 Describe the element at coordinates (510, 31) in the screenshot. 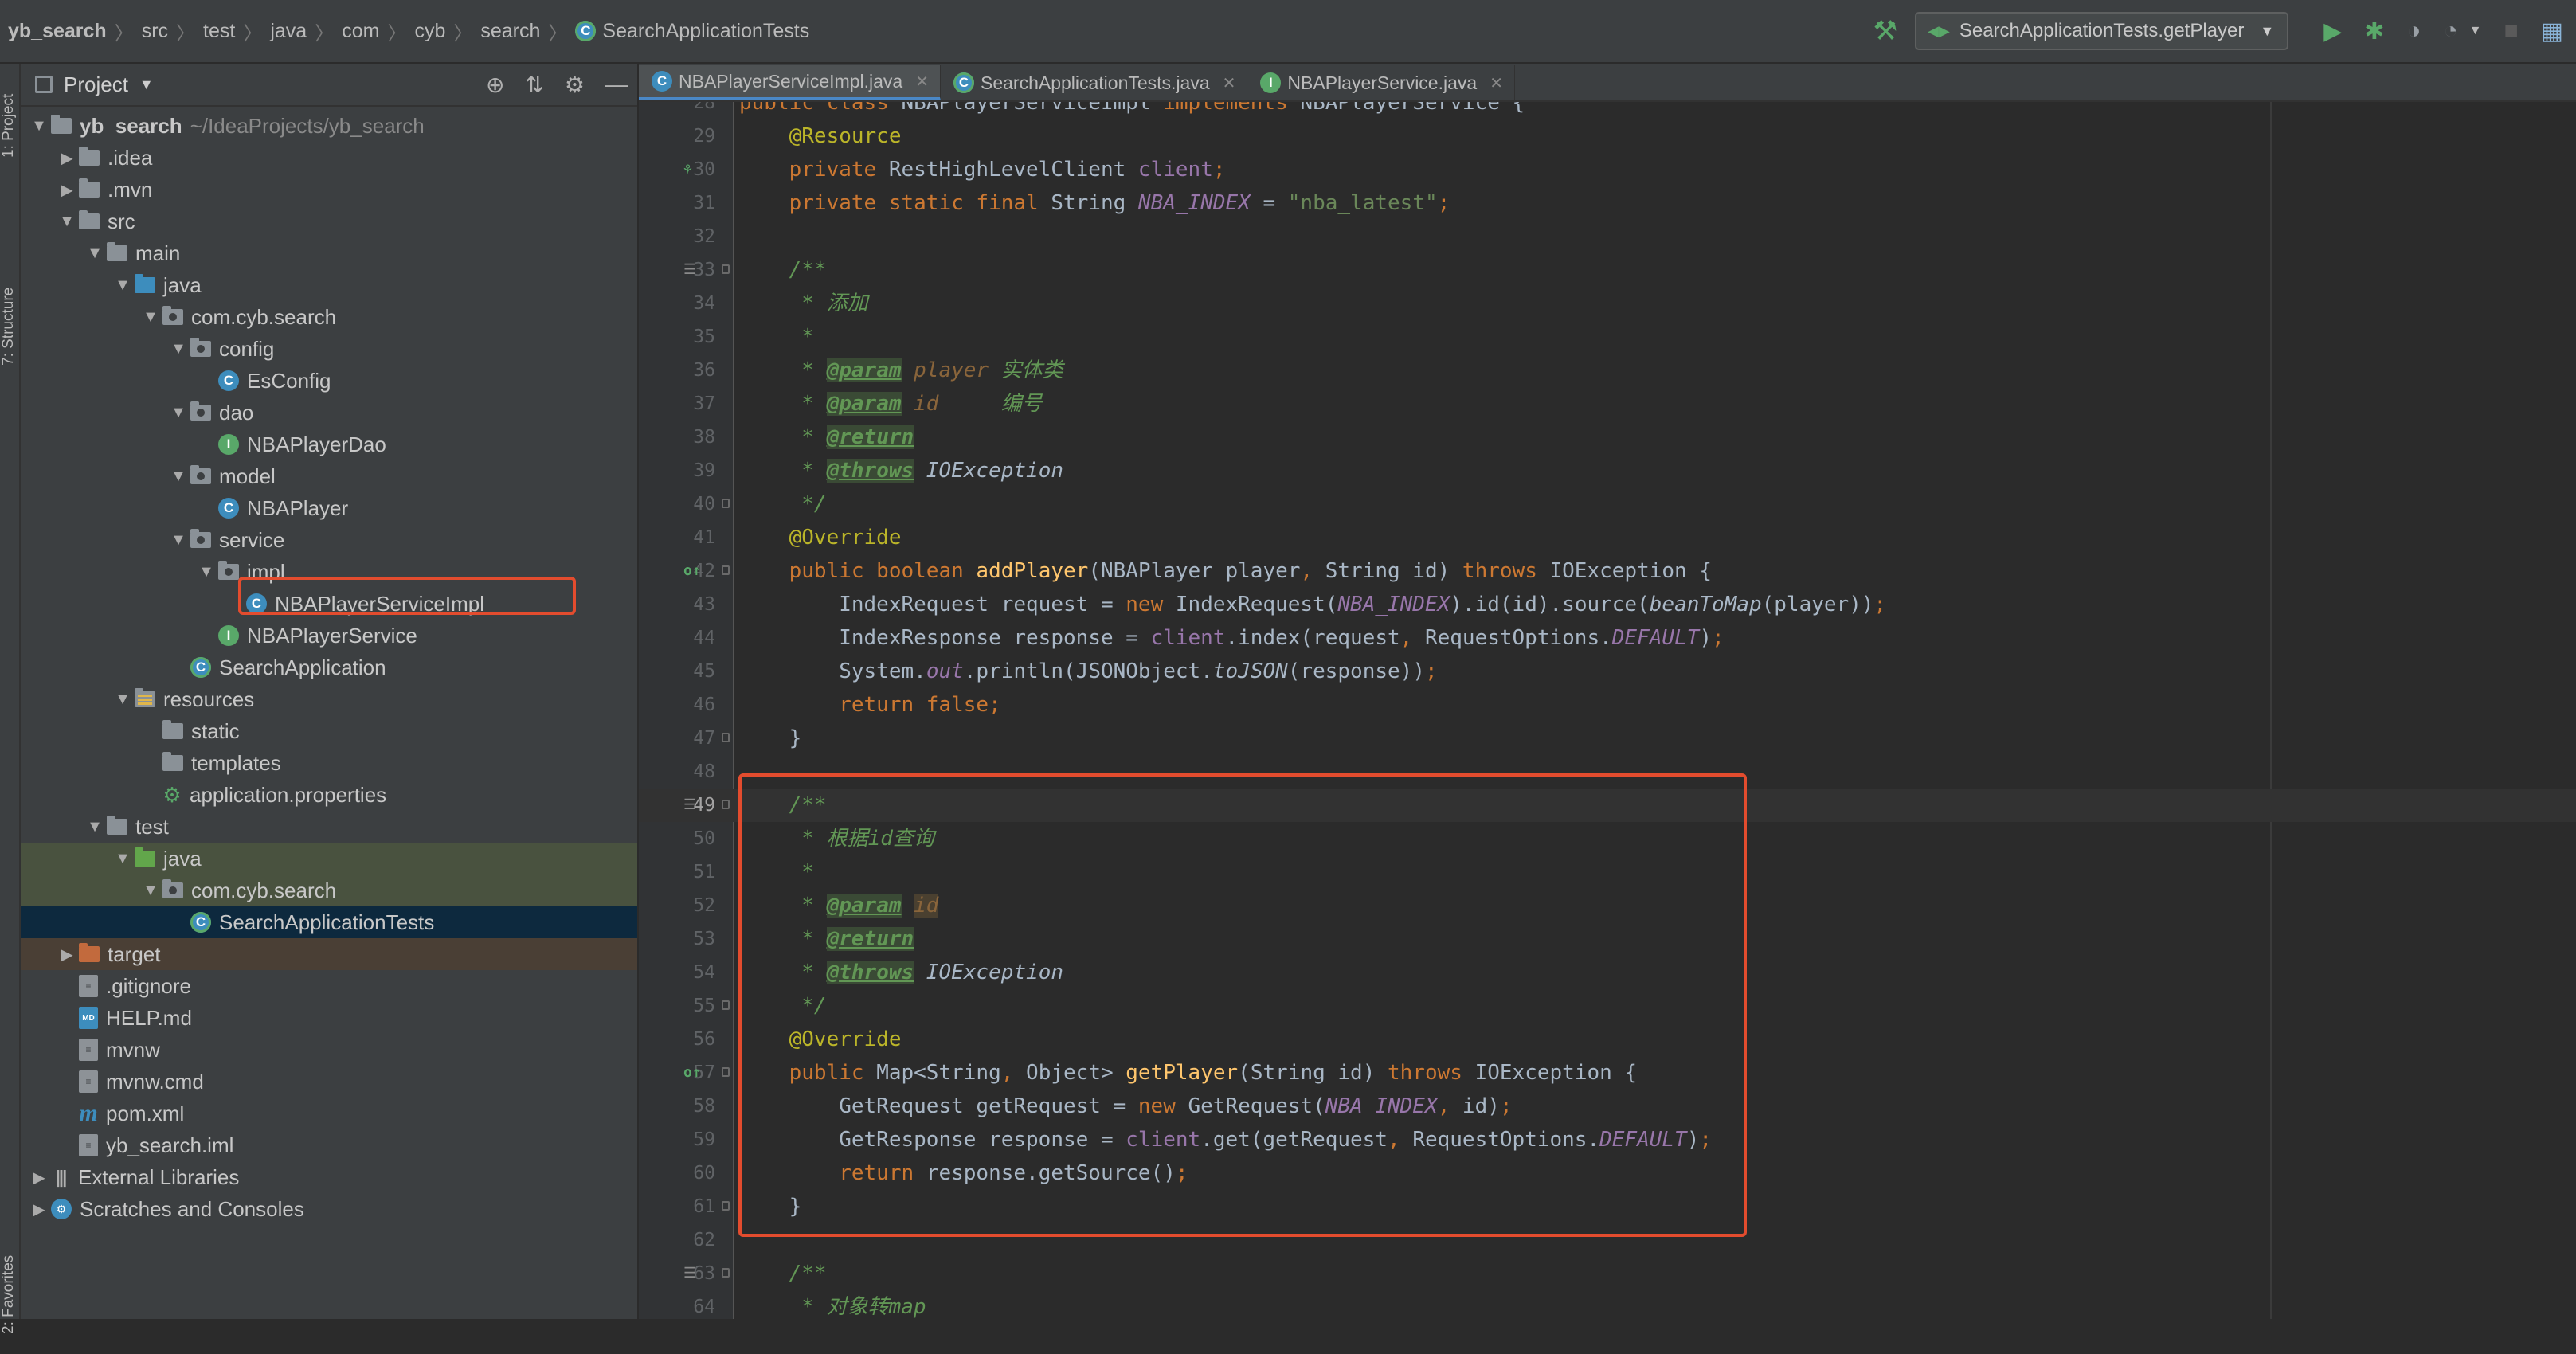

I see `breadcrumb-item: search` at that location.